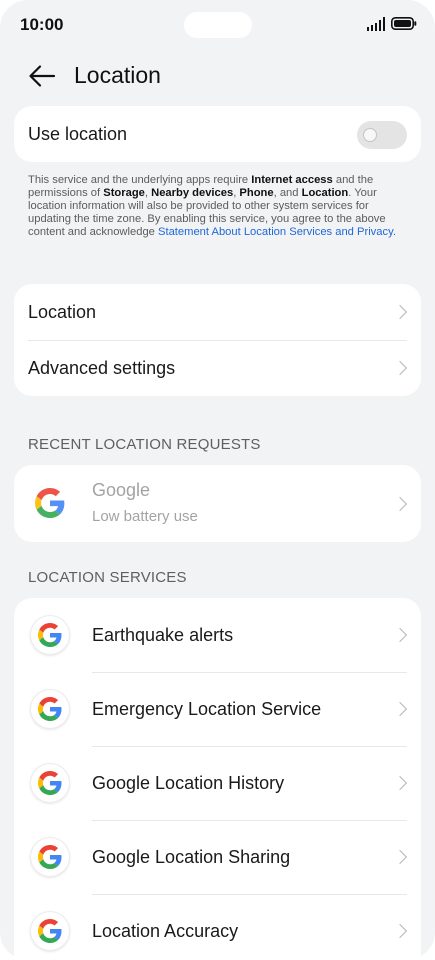  Describe the element at coordinates (404, 23) in the screenshot. I see `battery-icon` at that location.